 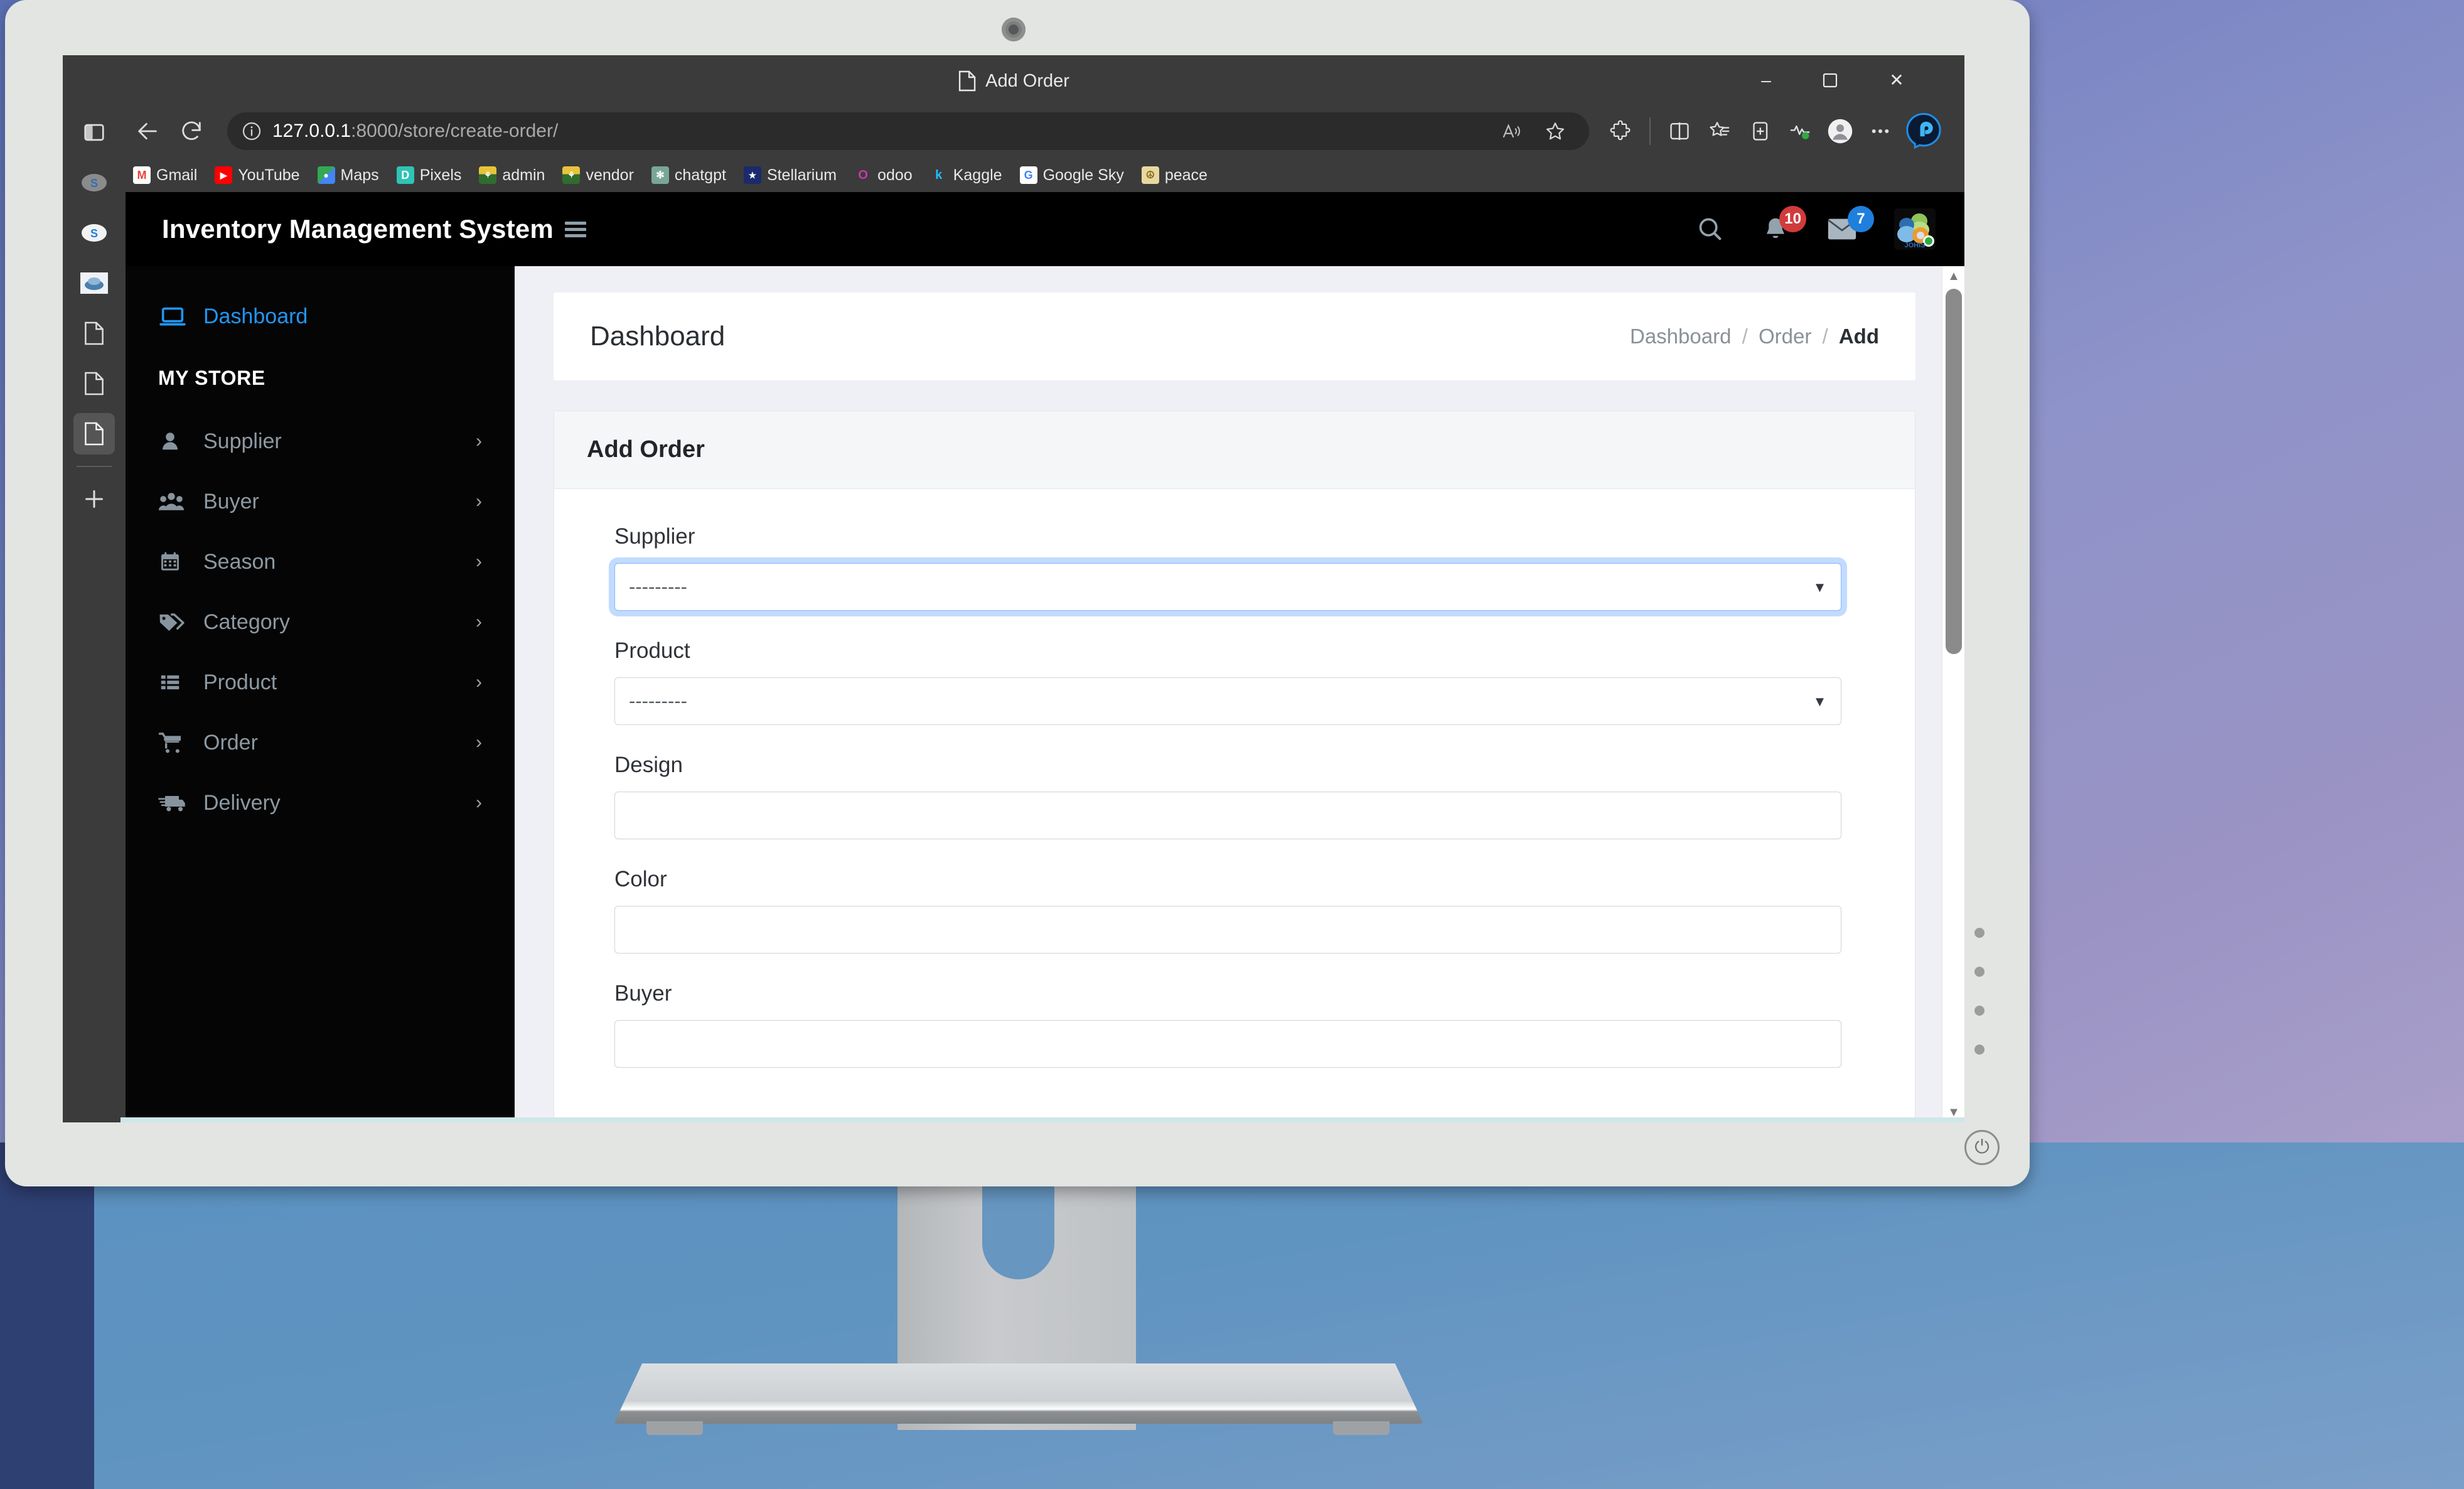 What do you see at coordinates (1840, 131) in the screenshot?
I see `profile-icon` at bounding box center [1840, 131].